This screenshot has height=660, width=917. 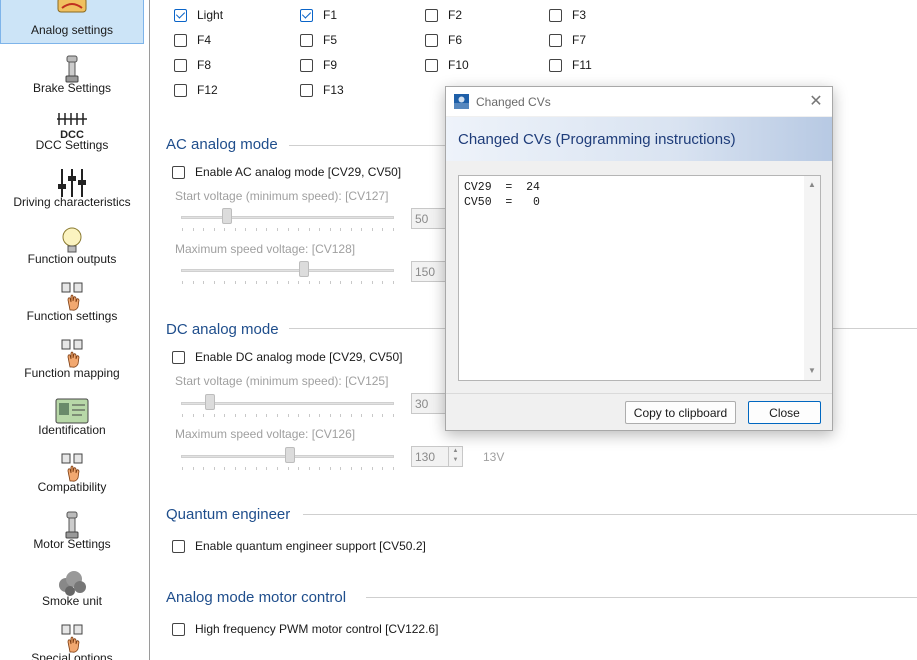 What do you see at coordinates (287, 402) in the screenshot?
I see `dc-start-voltage-slider` at bounding box center [287, 402].